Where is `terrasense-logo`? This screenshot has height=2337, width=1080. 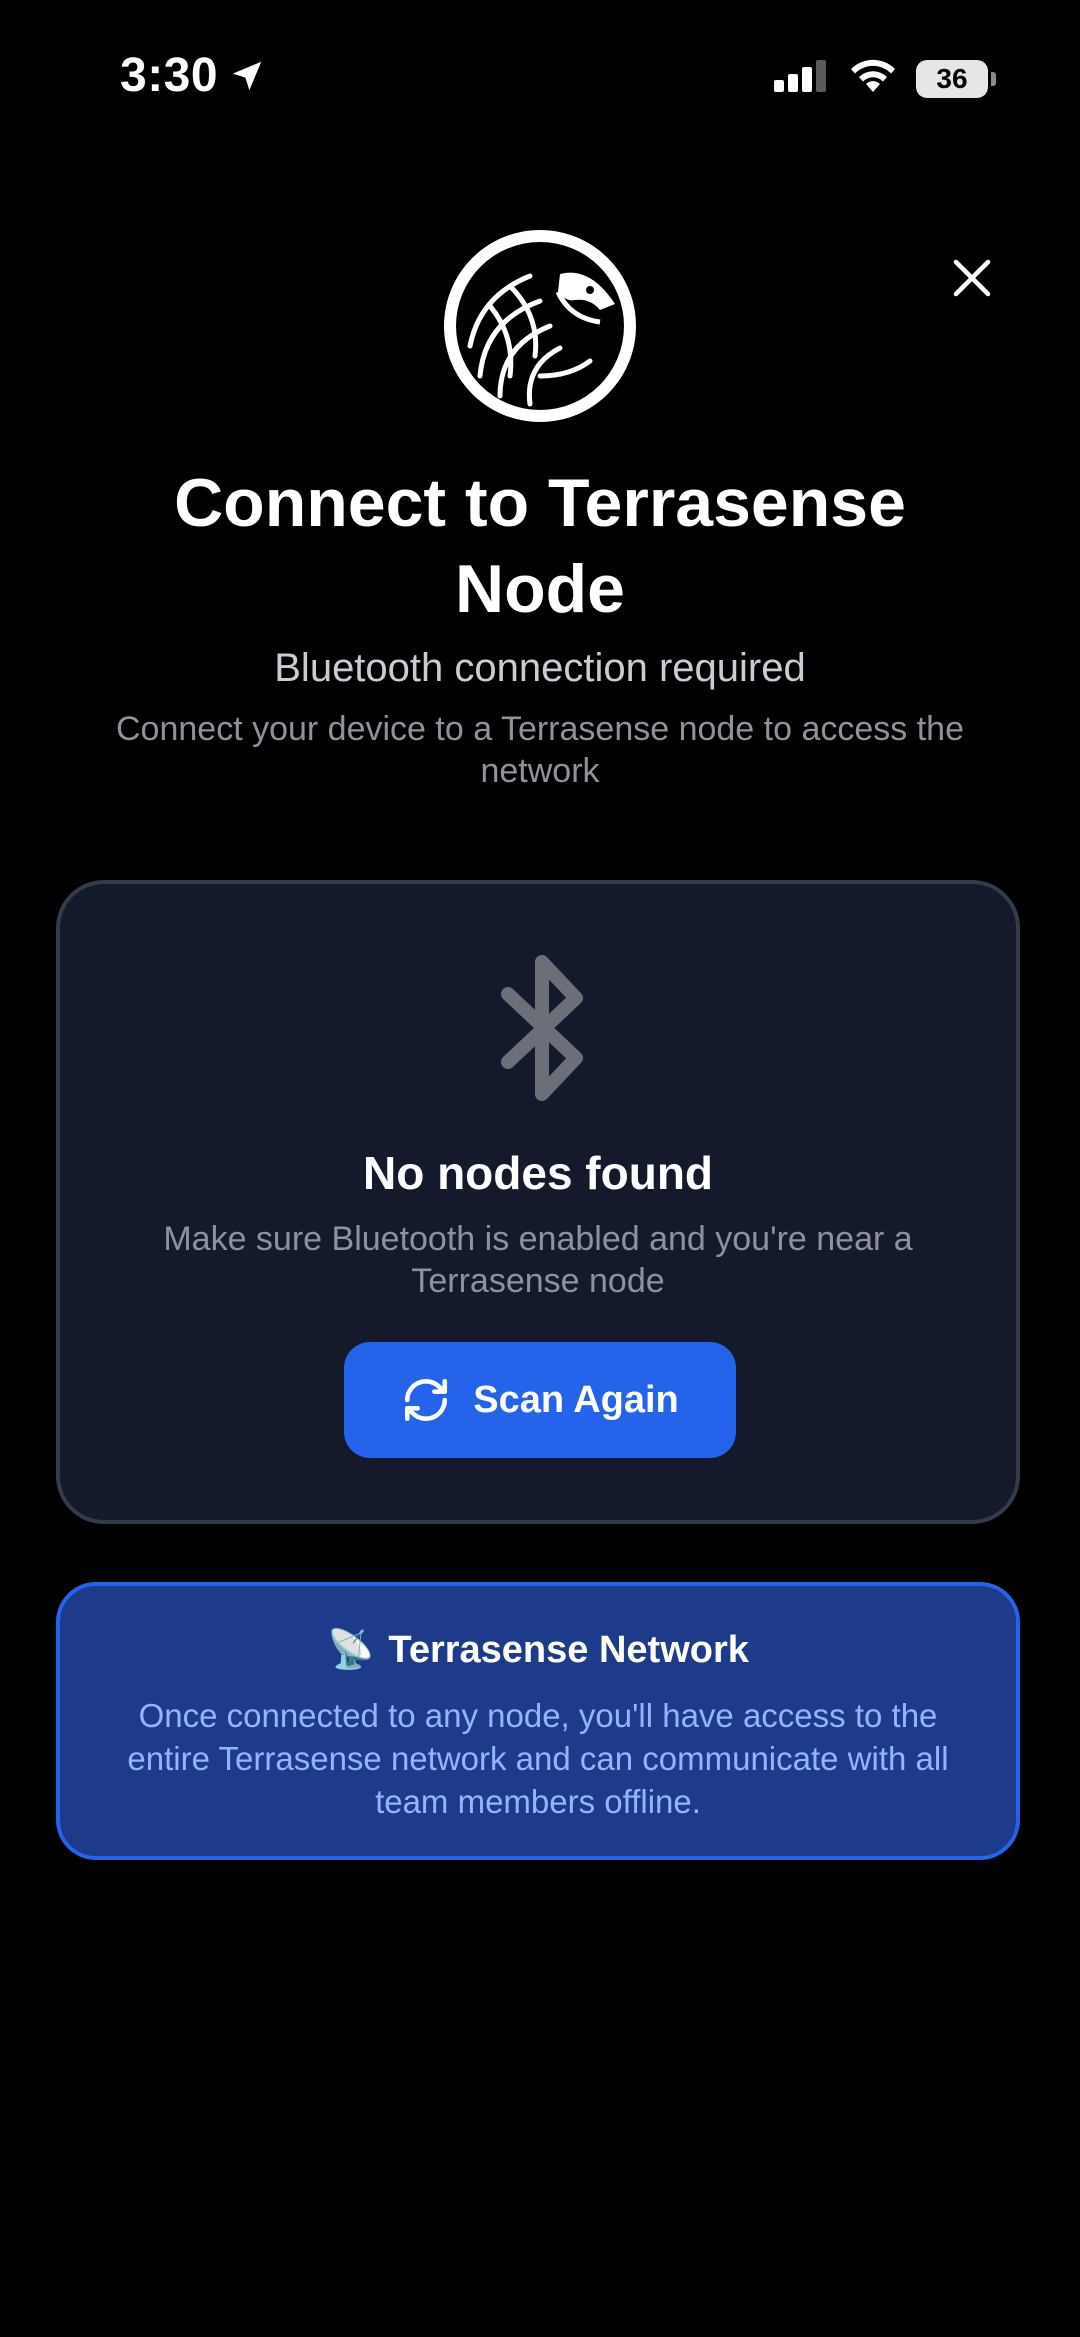 terrasense-logo is located at coordinates (540, 326).